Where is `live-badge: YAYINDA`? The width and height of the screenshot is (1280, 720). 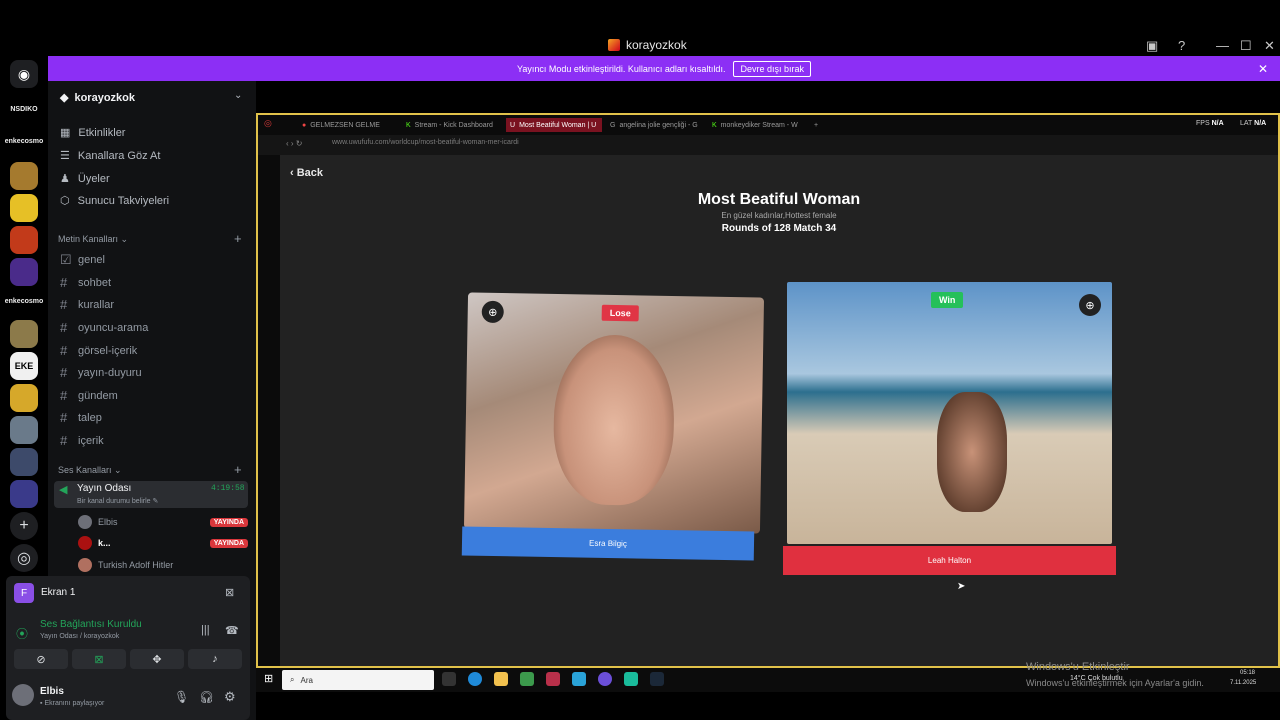 live-badge: YAYINDA is located at coordinates (228, 522).